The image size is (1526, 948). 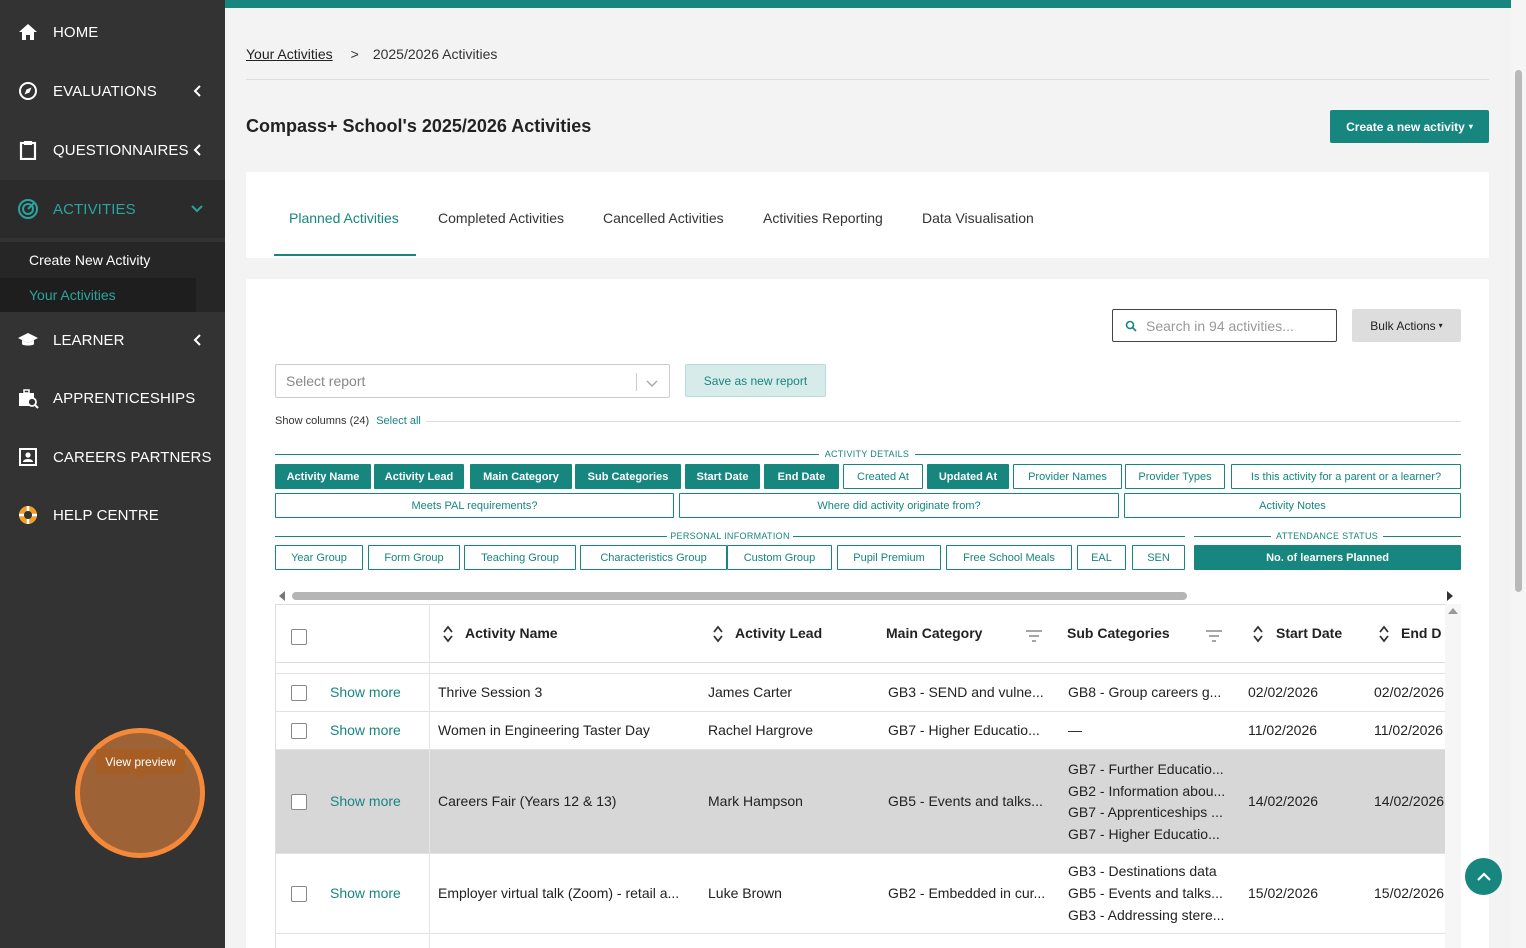 I want to click on column-chip: Year Group, so click(x=319, y=557).